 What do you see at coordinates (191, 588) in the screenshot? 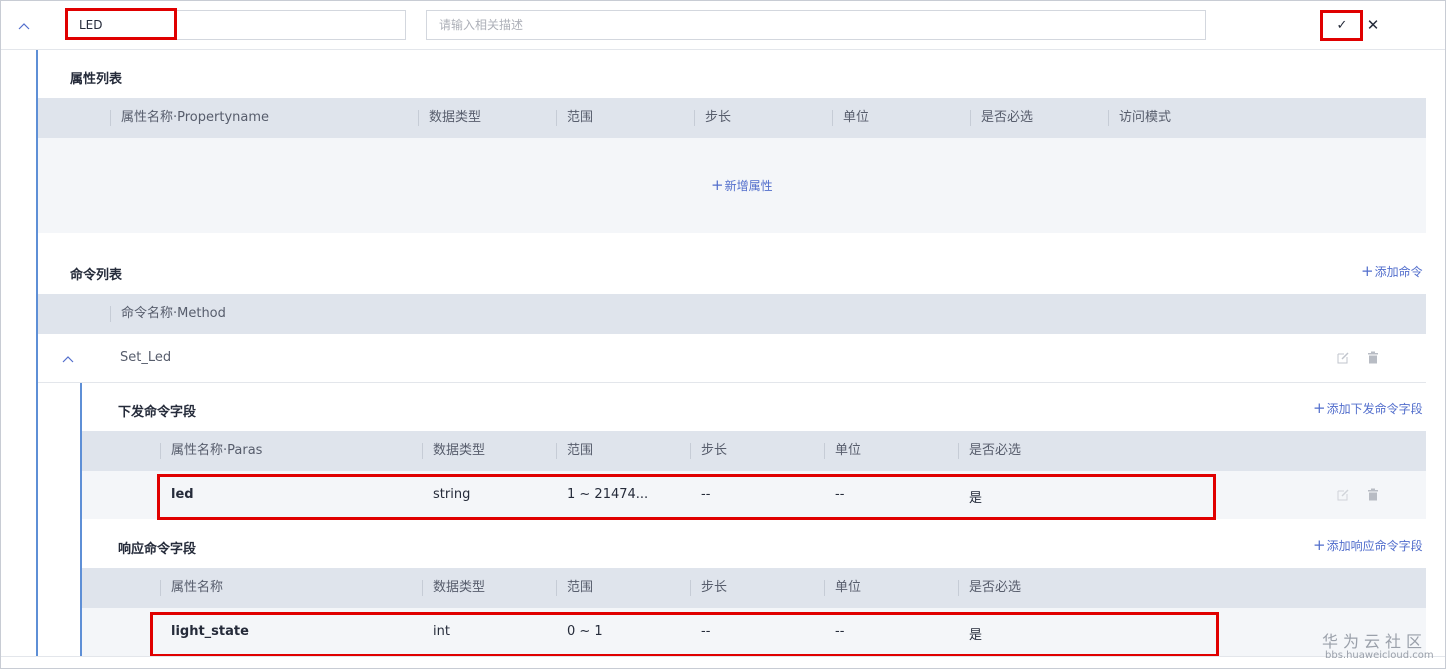
I see `col-field-name: 属性名称` at bounding box center [191, 588].